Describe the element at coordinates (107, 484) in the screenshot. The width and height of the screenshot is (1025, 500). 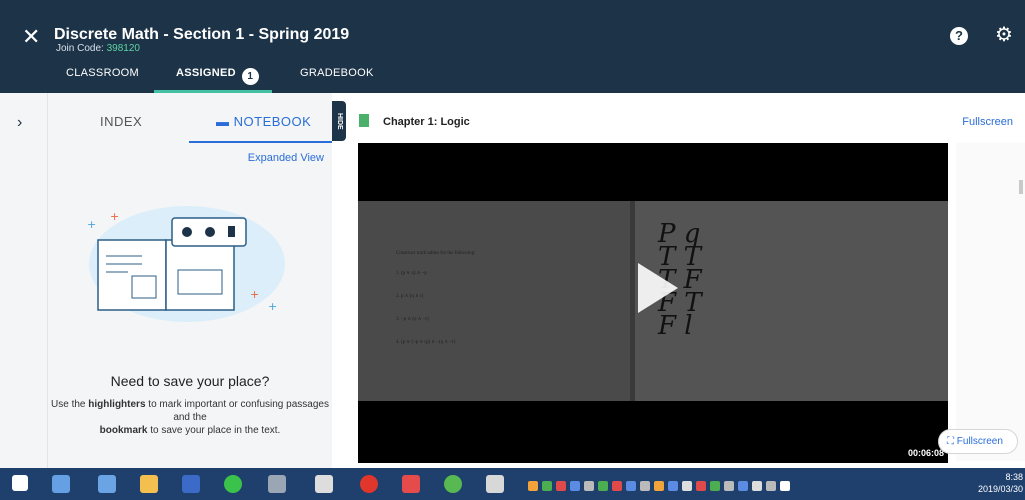
I see `explorer-icon` at that location.